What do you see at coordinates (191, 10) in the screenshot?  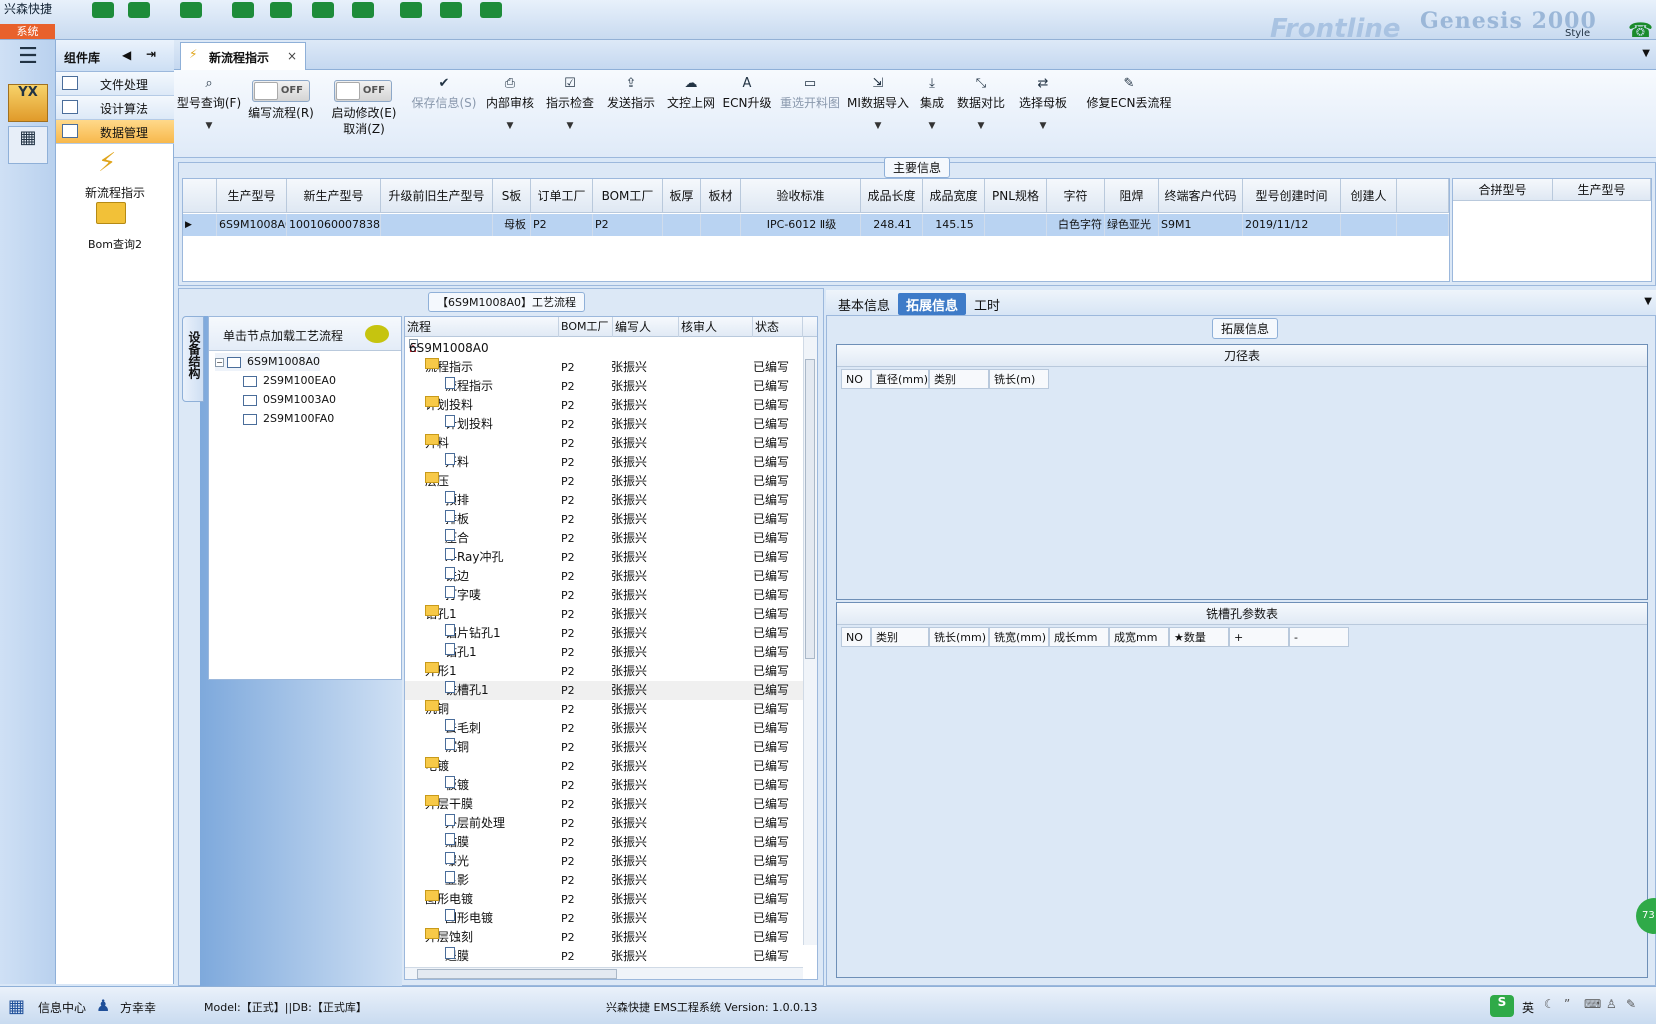 I see `quick-grid-icon` at bounding box center [191, 10].